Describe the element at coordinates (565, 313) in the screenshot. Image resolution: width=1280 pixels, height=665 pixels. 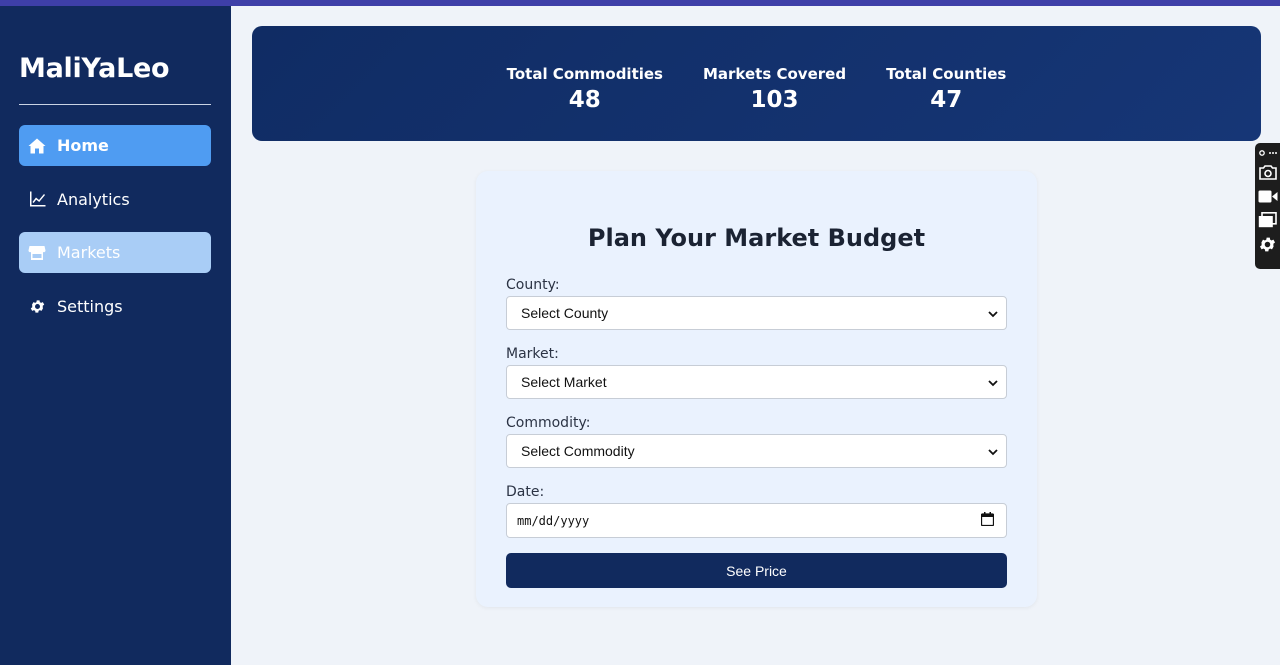
I see `county-select-value: Select County` at that location.